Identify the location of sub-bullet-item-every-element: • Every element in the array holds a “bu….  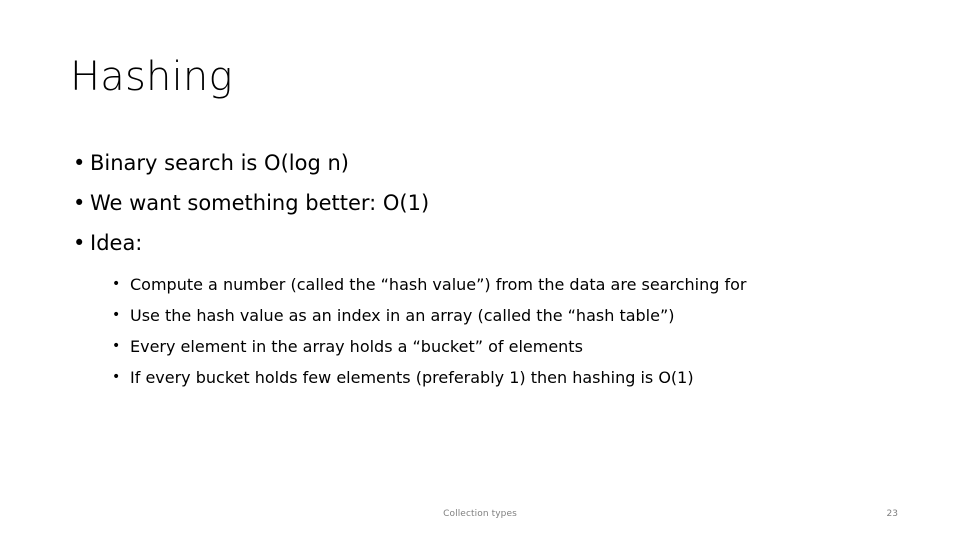
(506, 346).